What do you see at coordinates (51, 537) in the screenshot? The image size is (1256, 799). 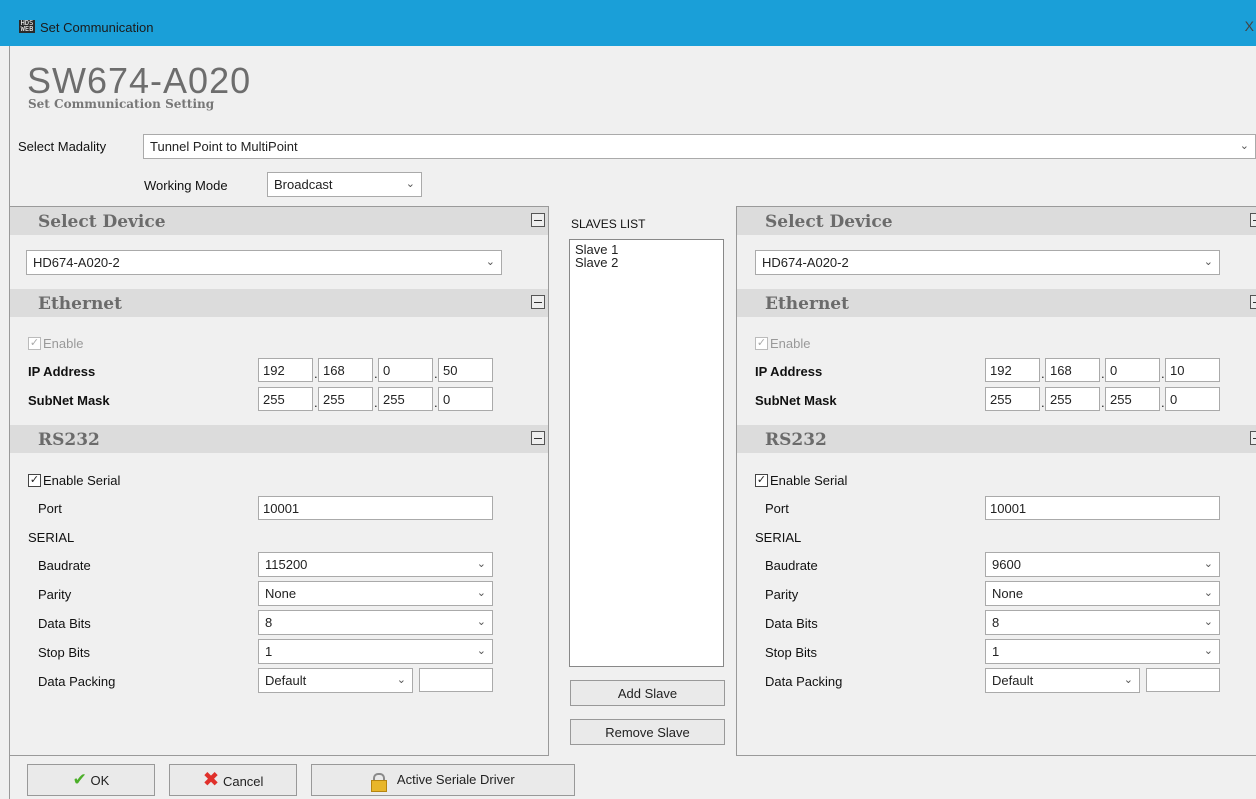 I see `serial-label: SERIAL` at bounding box center [51, 537].